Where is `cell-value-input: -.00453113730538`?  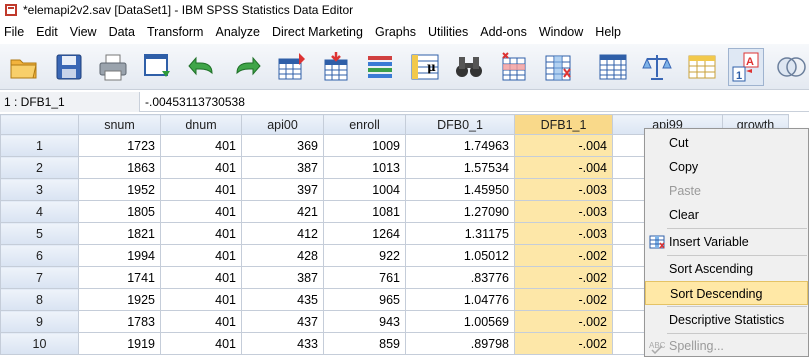
cell-value-input: -.00453113730538 is located at coordinates (192, 102).